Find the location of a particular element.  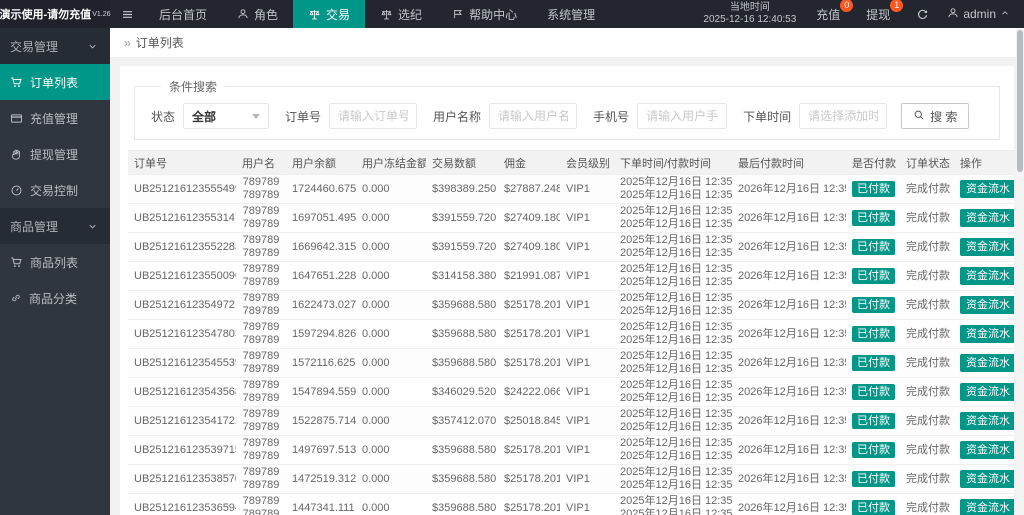

nav-item-help: 帮助中心 is located at coordinates (484, 14).